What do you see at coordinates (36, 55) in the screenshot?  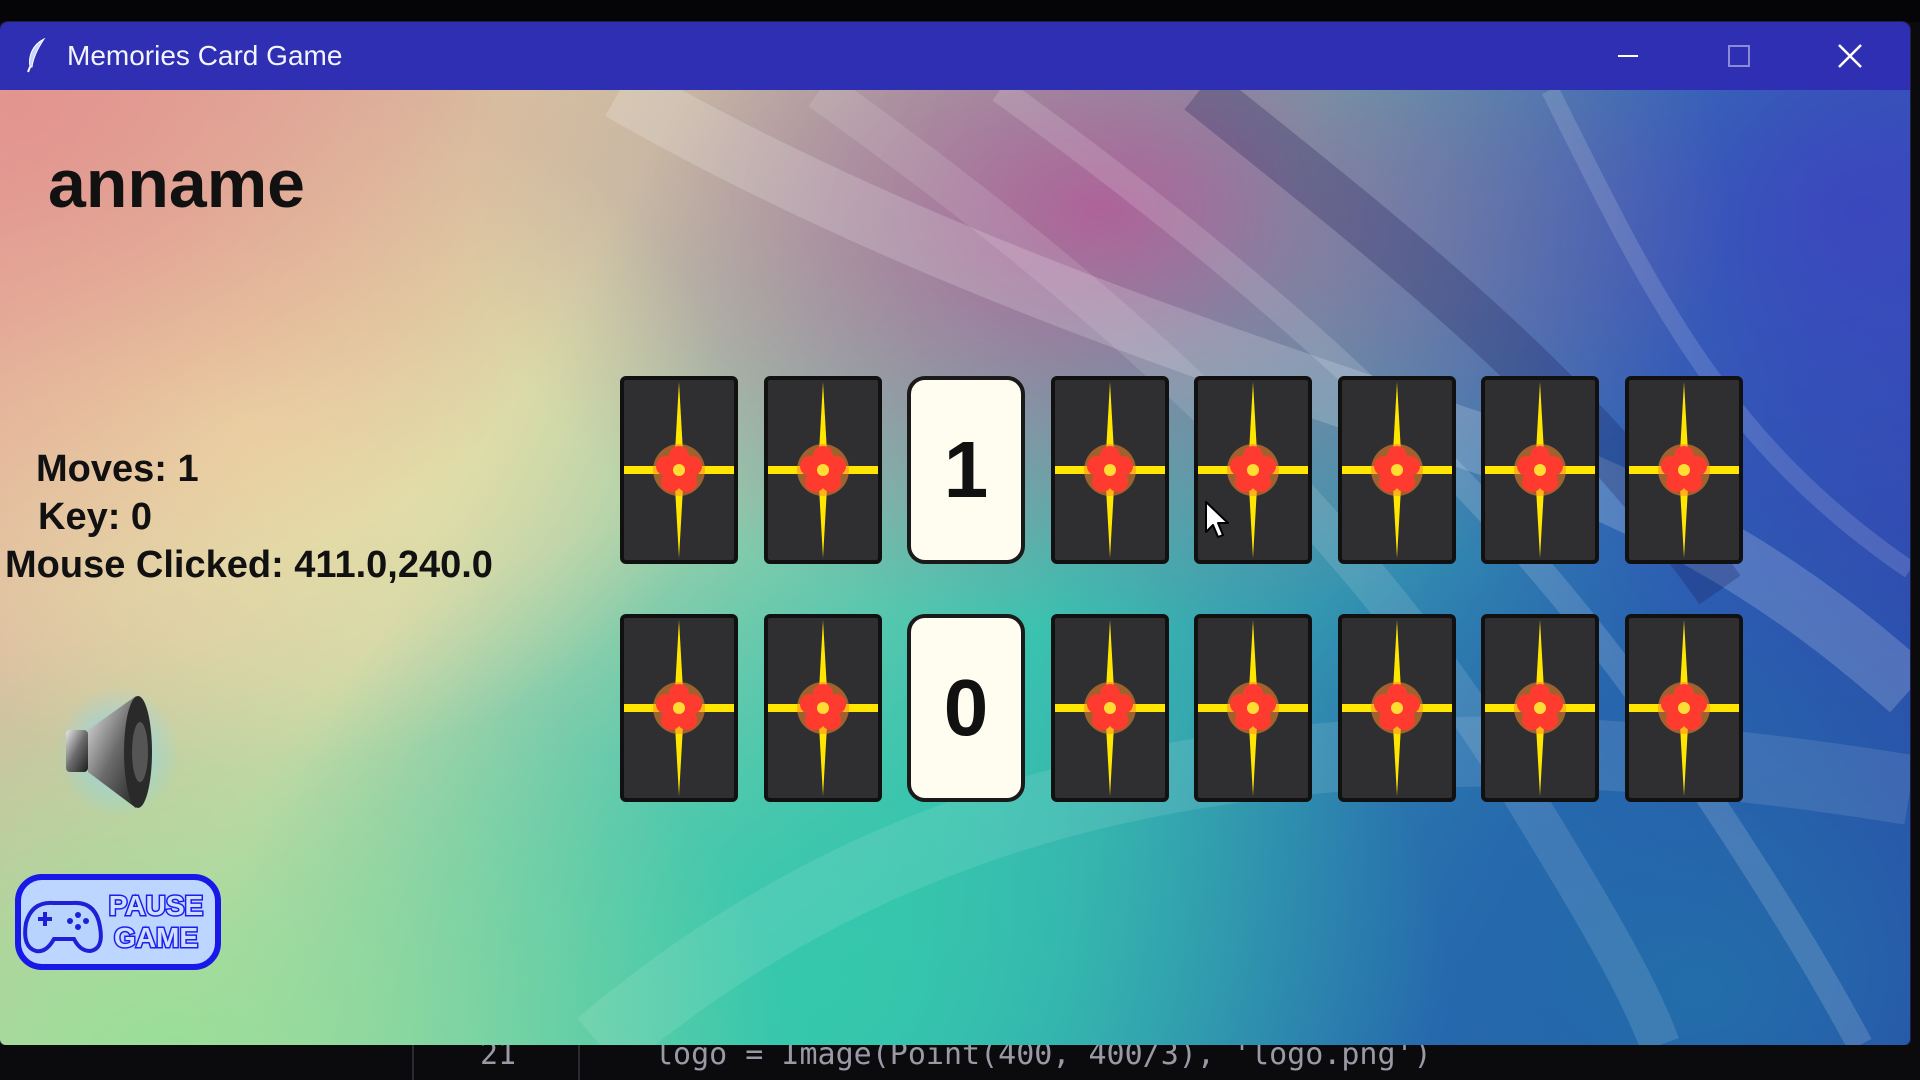 I see `feather-icon` at bounding box center [36, 55].